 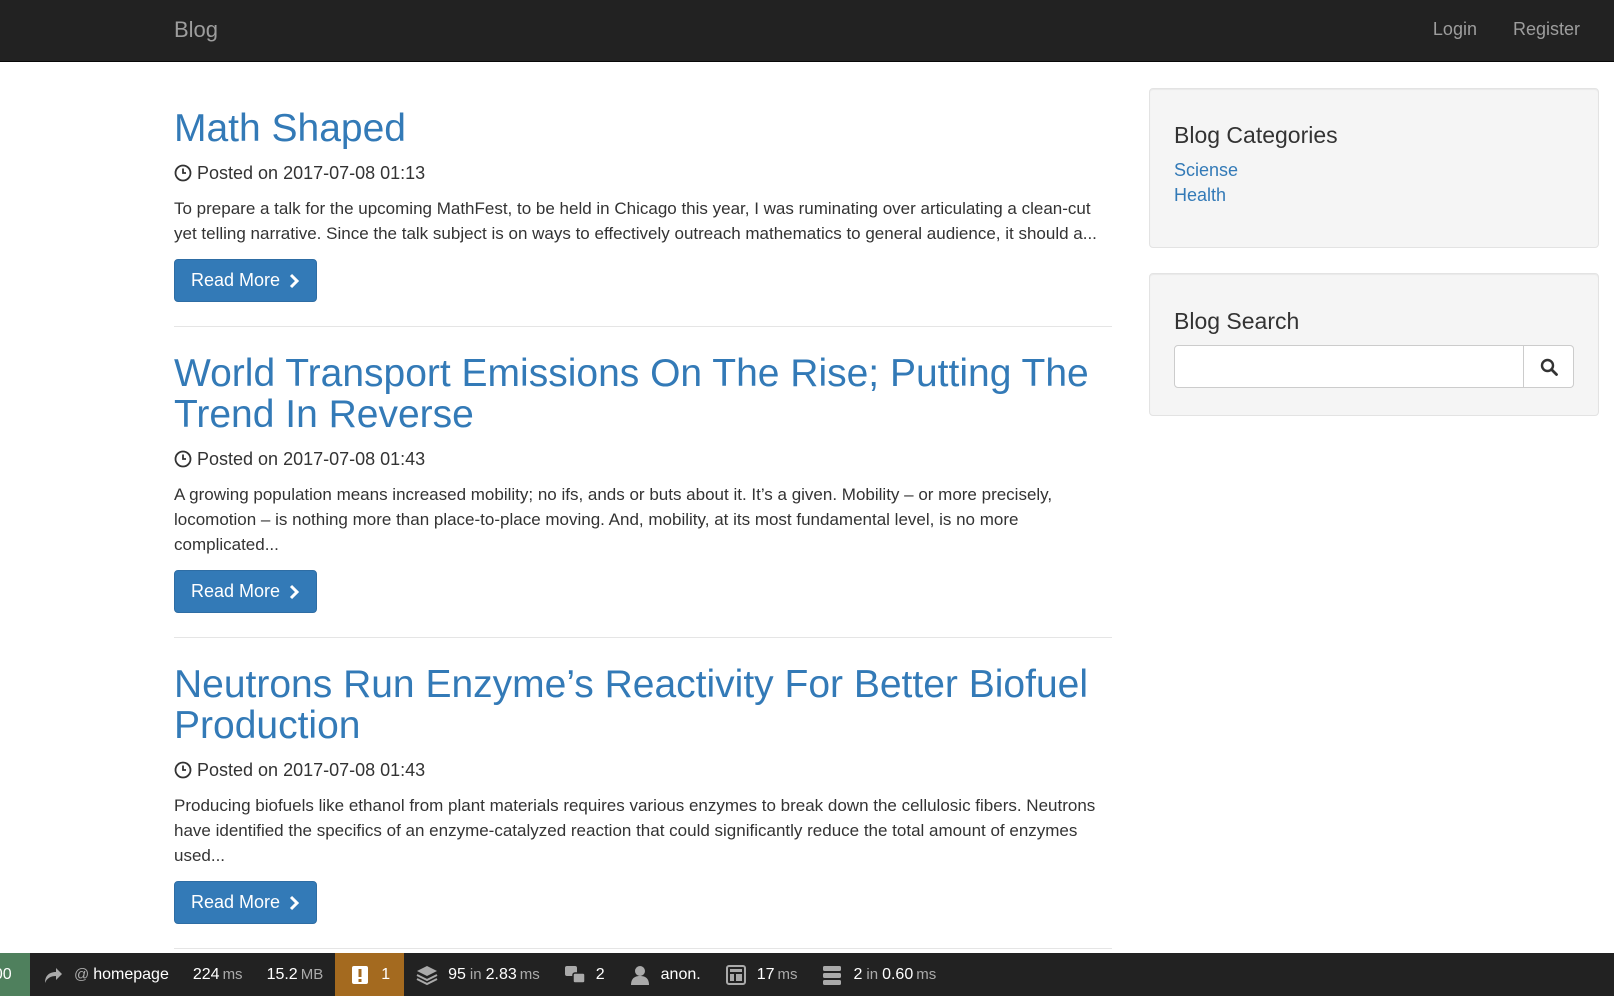 I want to click on user-panel: anon., so click(x=665, y=974).